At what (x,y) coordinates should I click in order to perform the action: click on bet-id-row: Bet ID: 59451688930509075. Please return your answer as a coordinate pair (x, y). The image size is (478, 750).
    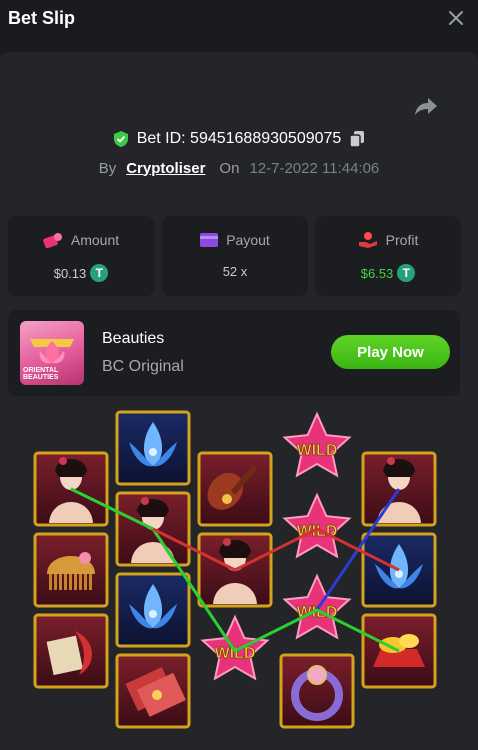
    Looking at the image, I should click on (239, 139).